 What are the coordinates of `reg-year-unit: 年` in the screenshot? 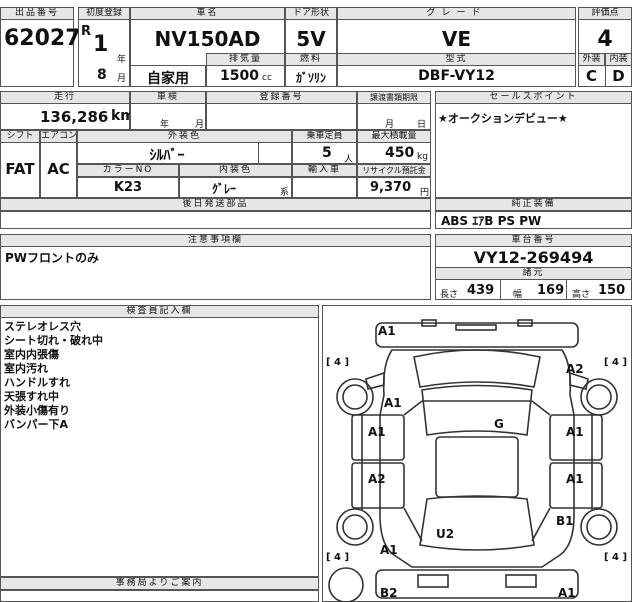 It's located at (122, 60).